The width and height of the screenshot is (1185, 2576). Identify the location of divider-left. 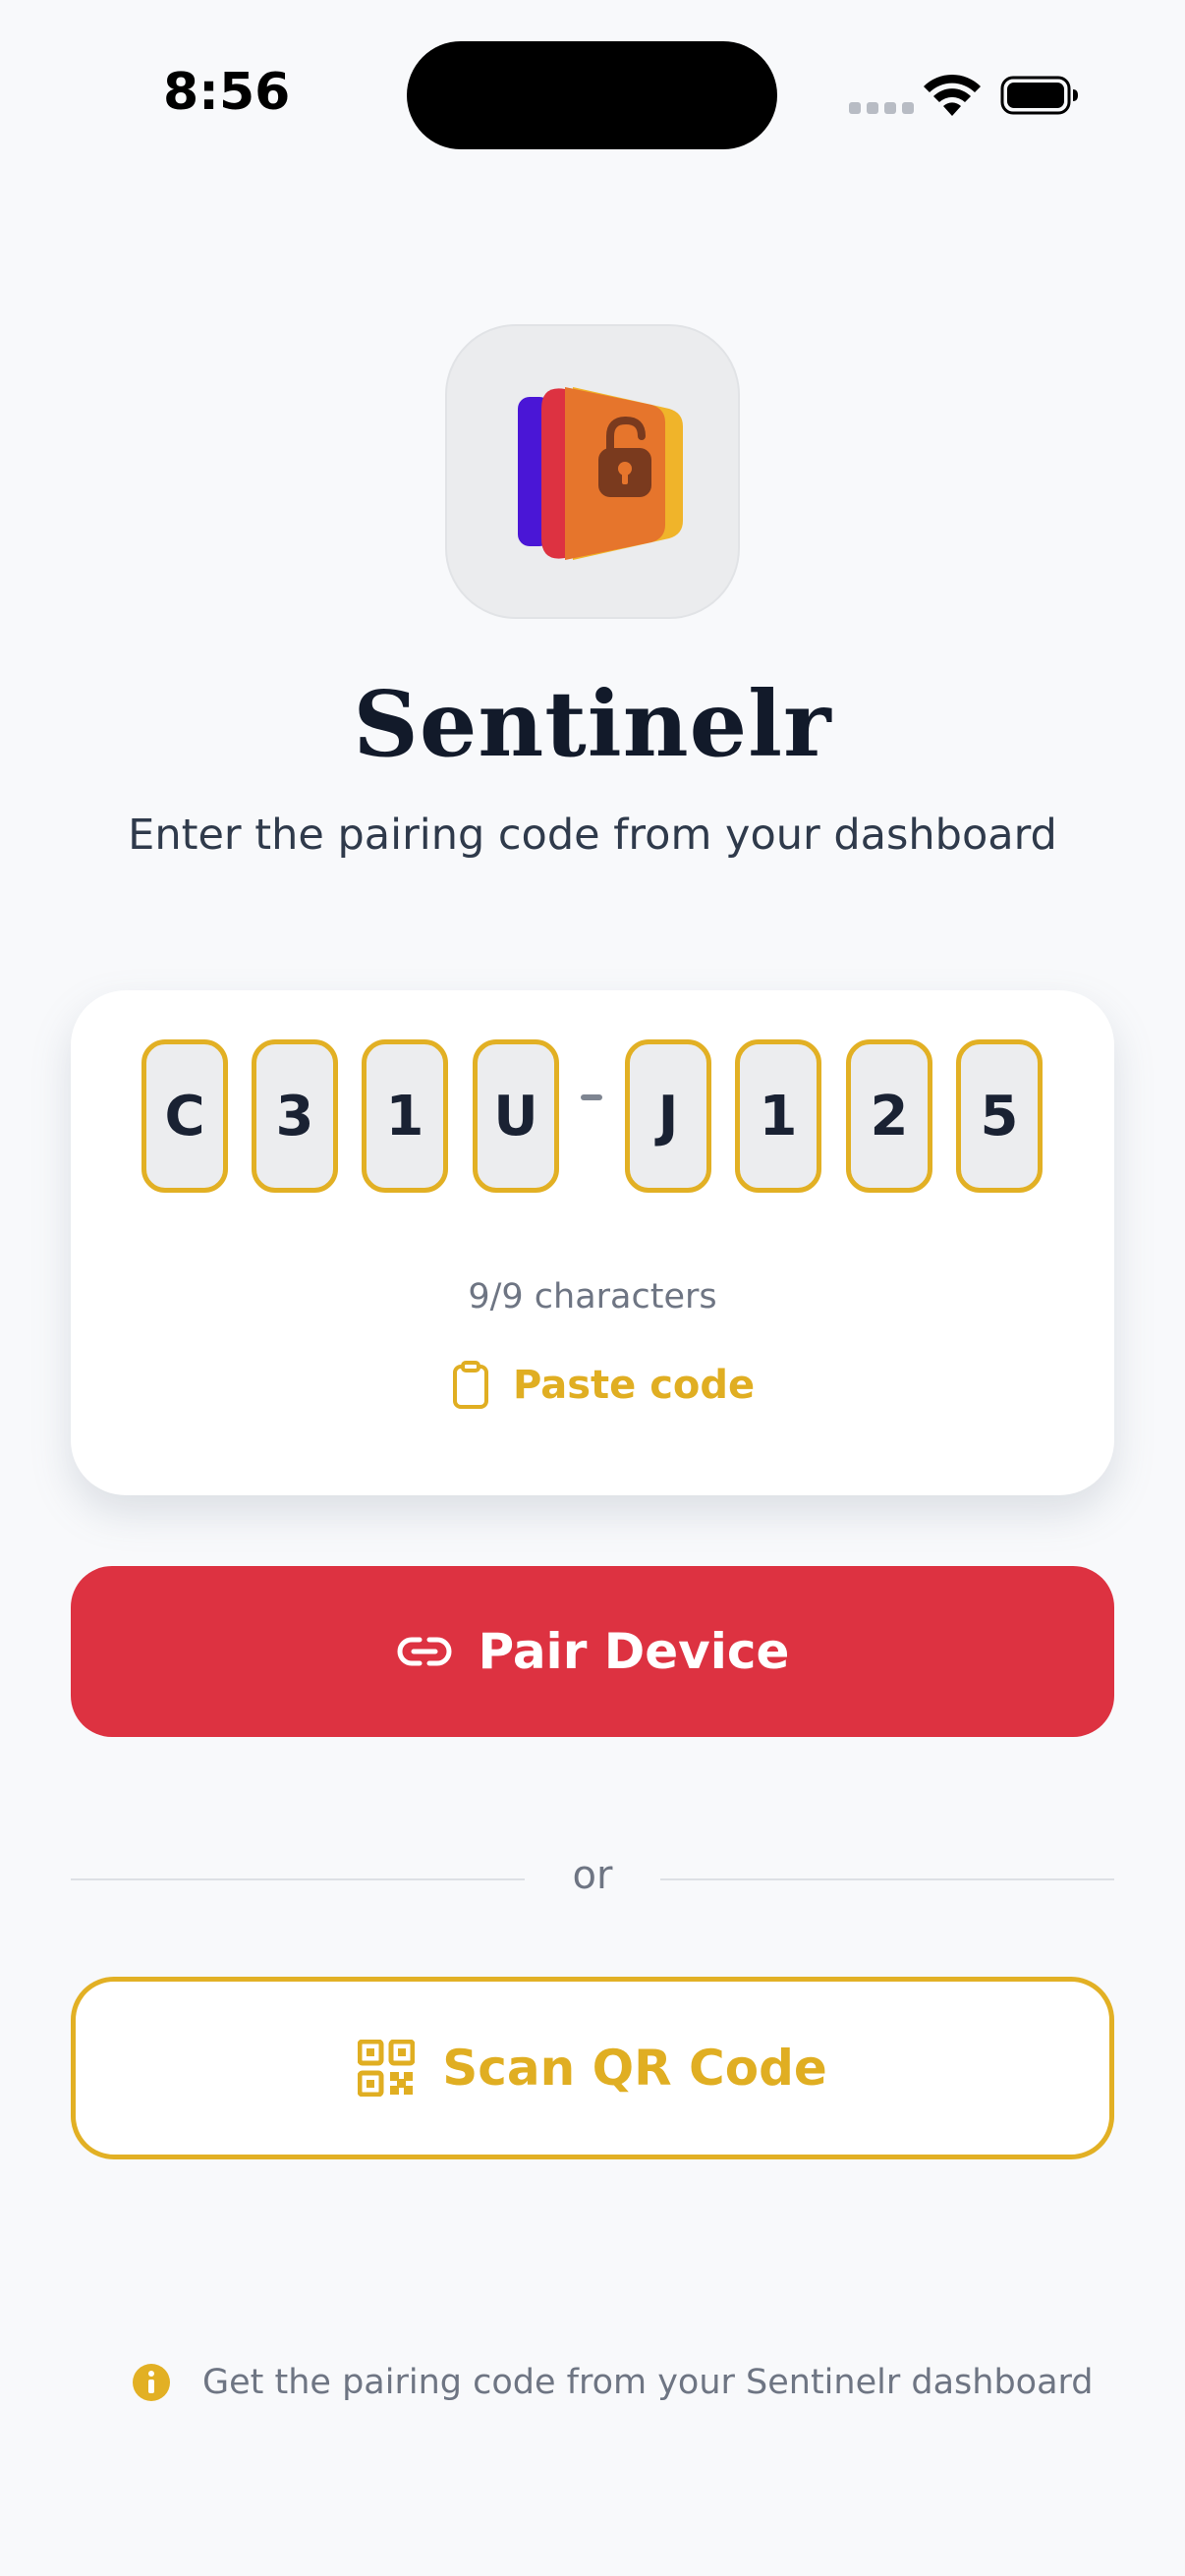
(298, 1879).